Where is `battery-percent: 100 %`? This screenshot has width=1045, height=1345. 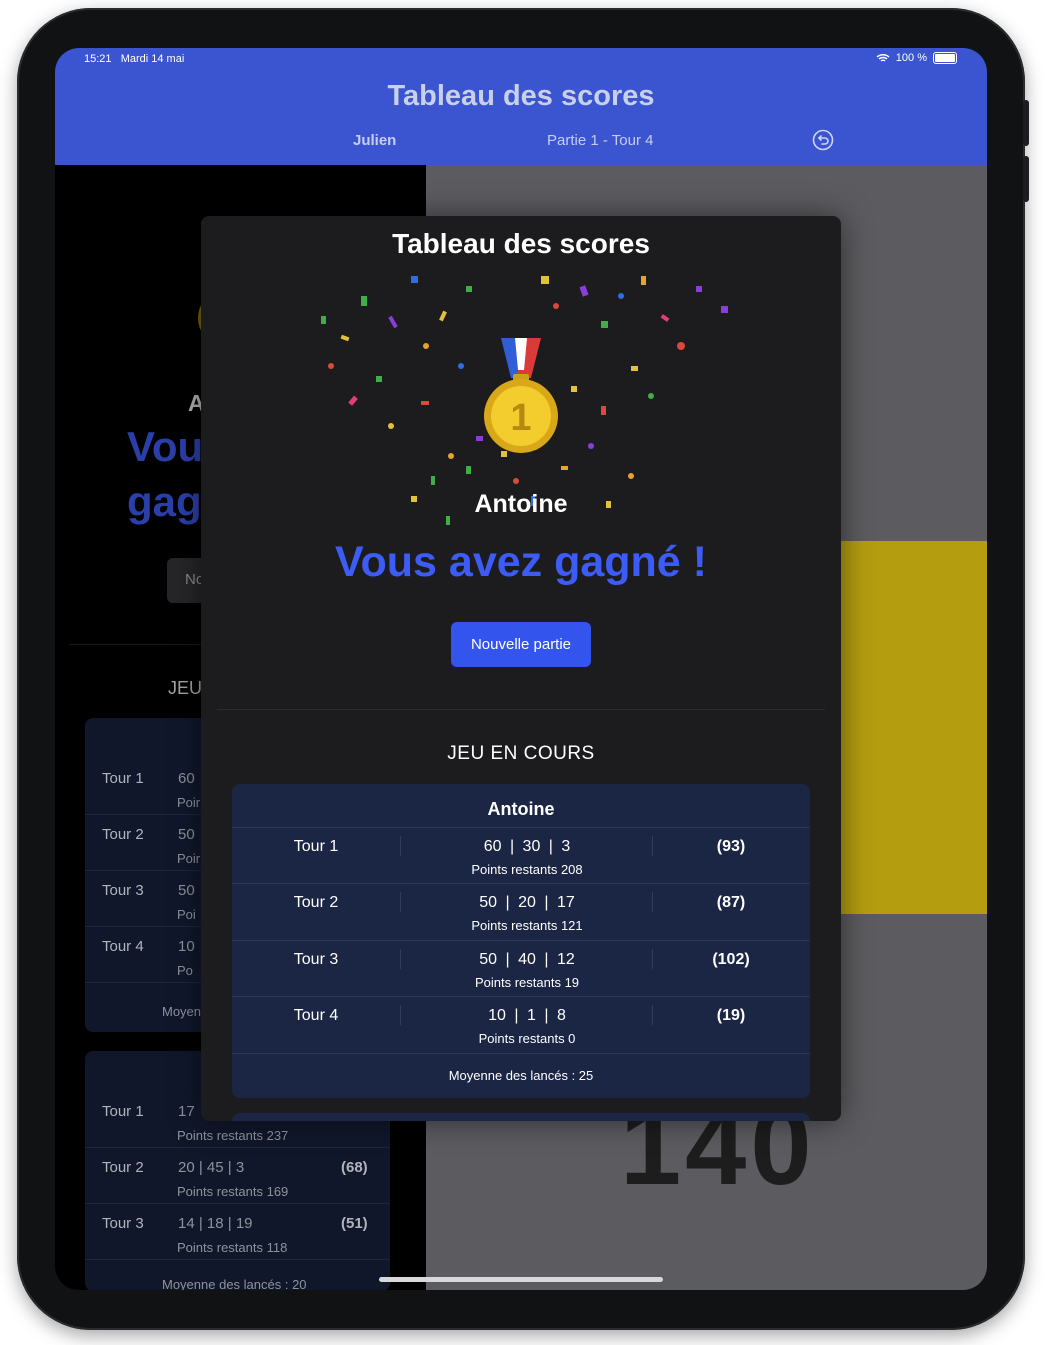 battery-percent: 100 % is located at coordinates (911, 58).